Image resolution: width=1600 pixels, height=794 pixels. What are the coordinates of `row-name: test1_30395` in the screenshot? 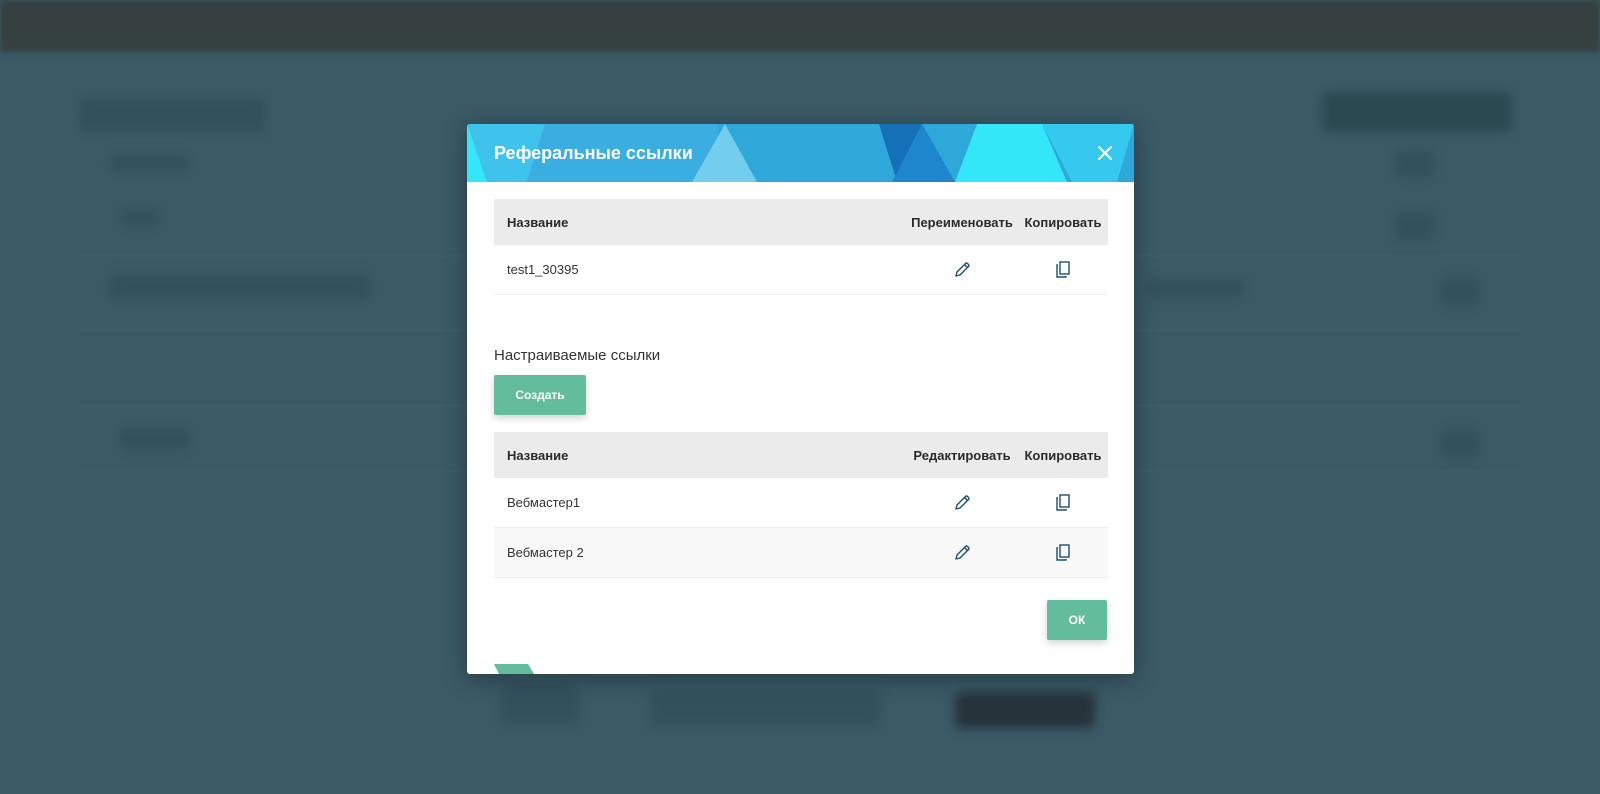 It's located at (543, 269).